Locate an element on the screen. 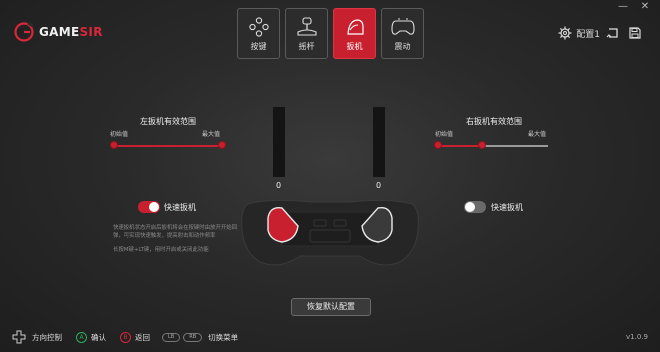 The height and width of the screenshot is (352, 660). rb-key-icon: RB is located at coordinates (193, 337).